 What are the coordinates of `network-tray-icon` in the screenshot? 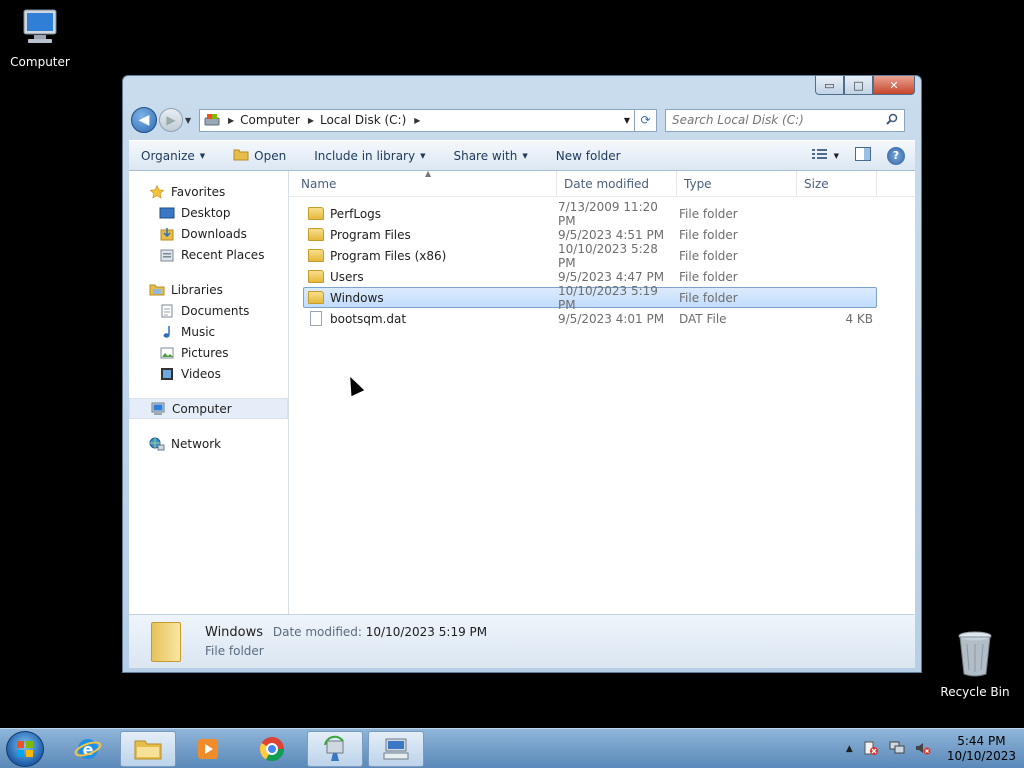 It's located at (897, 749).